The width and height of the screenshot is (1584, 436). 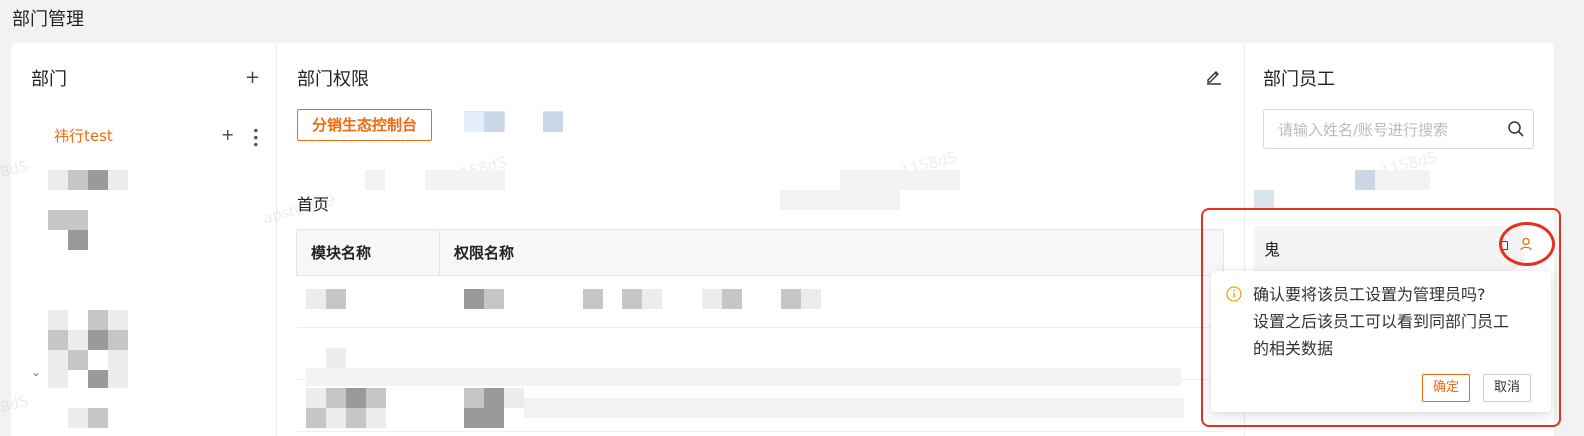 What do you see at coordinates (333, 79) in the screenshot?
I see `permission-panel-title: 部门权限` at bounding box center [333, 79].